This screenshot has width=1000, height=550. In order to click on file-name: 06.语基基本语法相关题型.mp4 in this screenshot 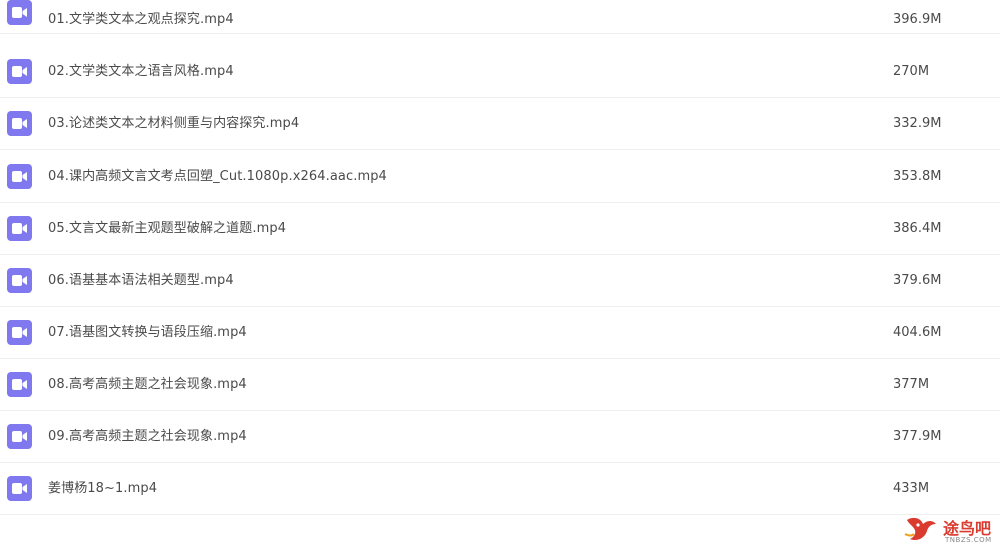, I will do `click(141, 280)`.